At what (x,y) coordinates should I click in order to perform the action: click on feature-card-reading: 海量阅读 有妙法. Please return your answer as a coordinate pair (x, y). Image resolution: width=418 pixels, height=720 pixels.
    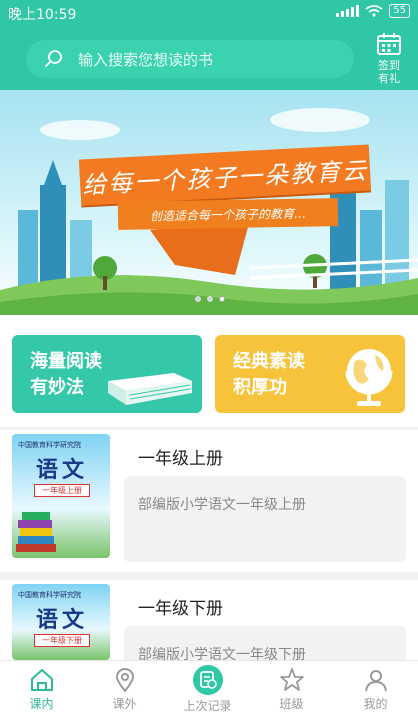
    Looking at the image, I should click on (107, 374).